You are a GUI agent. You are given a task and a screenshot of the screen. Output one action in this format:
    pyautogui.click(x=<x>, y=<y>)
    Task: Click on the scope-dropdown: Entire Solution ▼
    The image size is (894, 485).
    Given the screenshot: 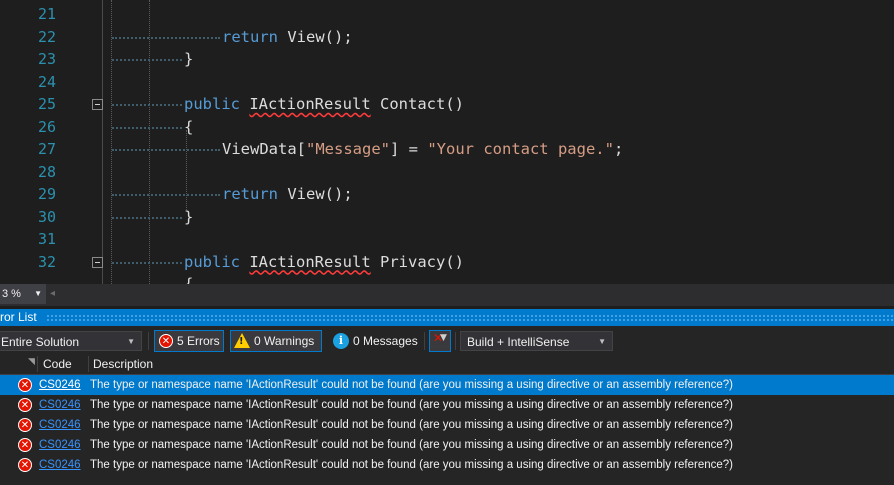 What is the action you would take?
    pyautogui.click(x=71, y=341)
    